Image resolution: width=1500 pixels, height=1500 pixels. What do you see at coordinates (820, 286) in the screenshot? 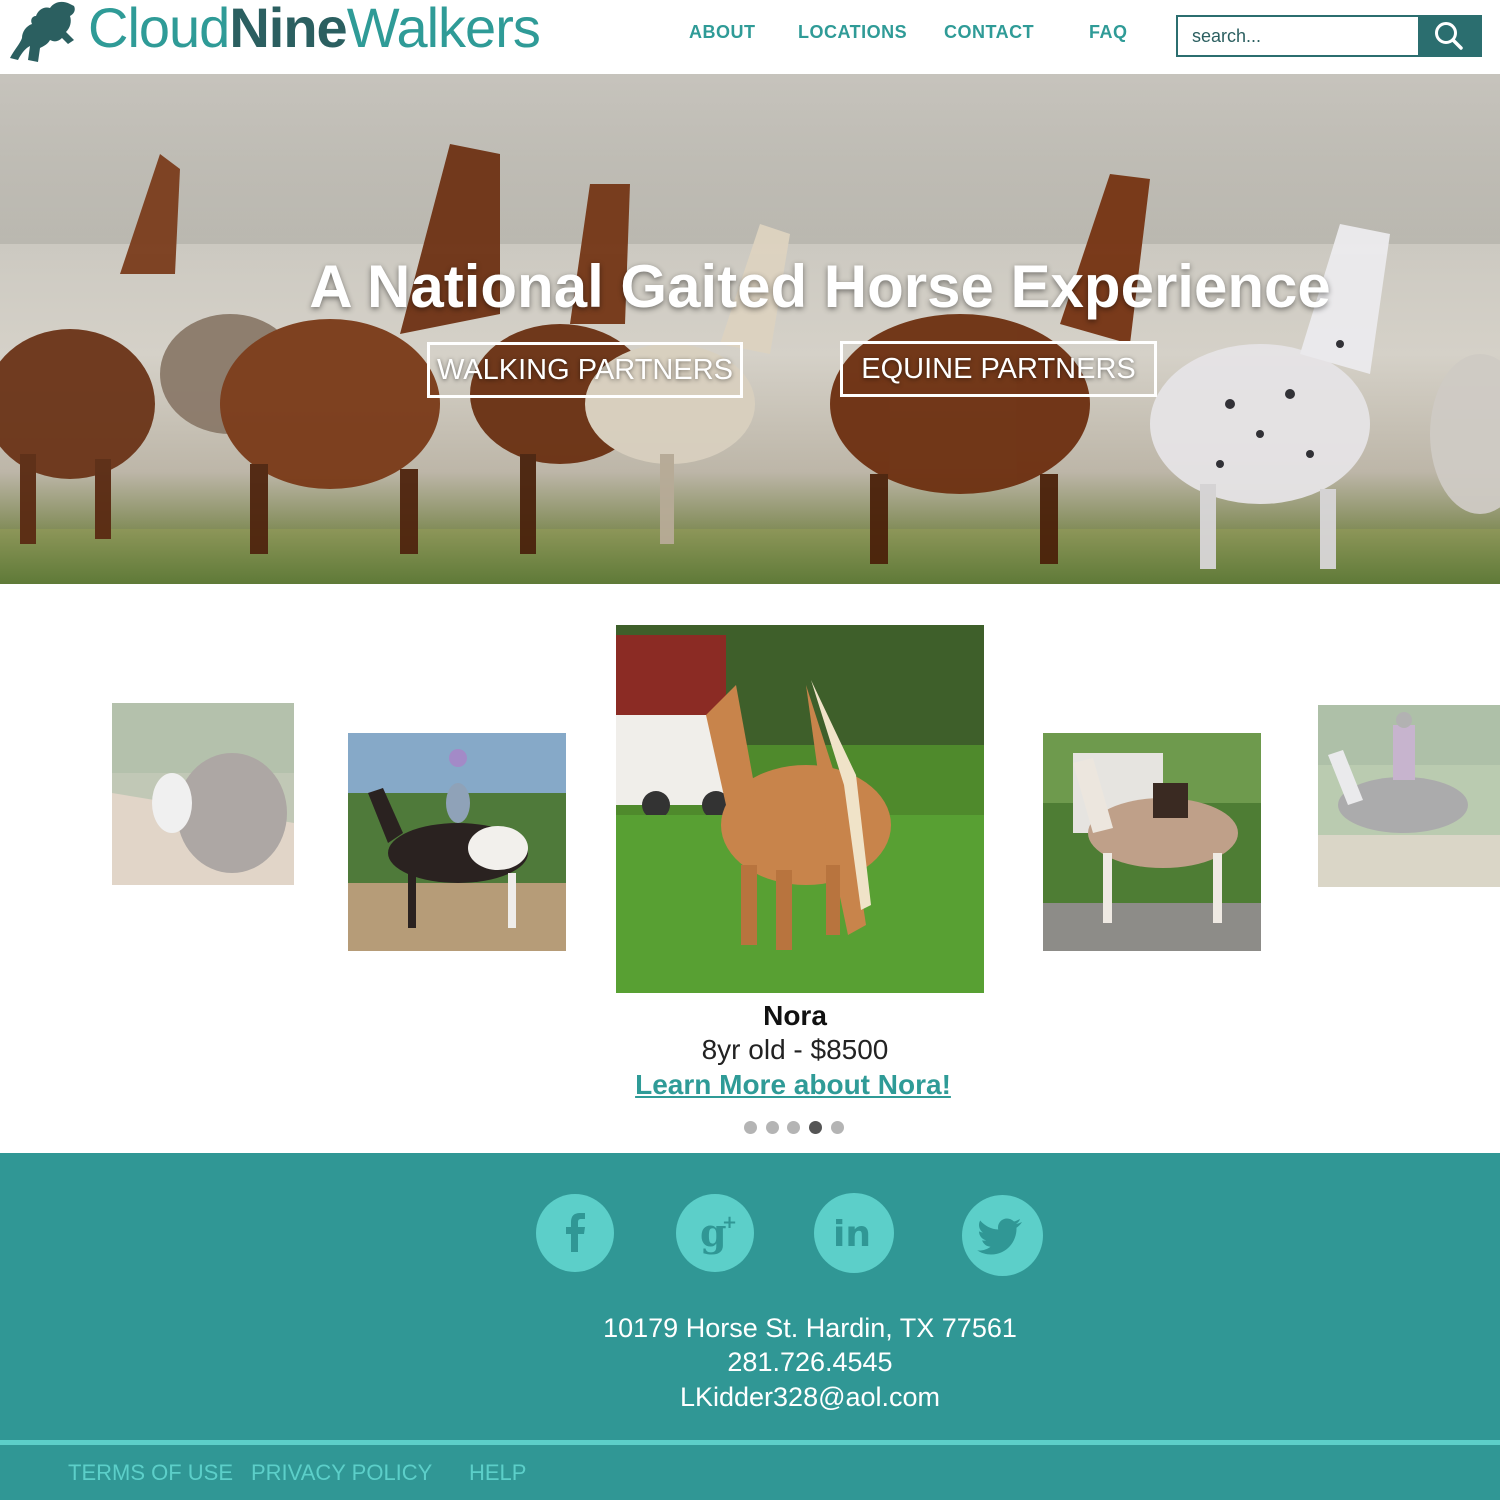
I see `hero-title: A National Gaited Horse Experience` at bounding box center [820, 286].